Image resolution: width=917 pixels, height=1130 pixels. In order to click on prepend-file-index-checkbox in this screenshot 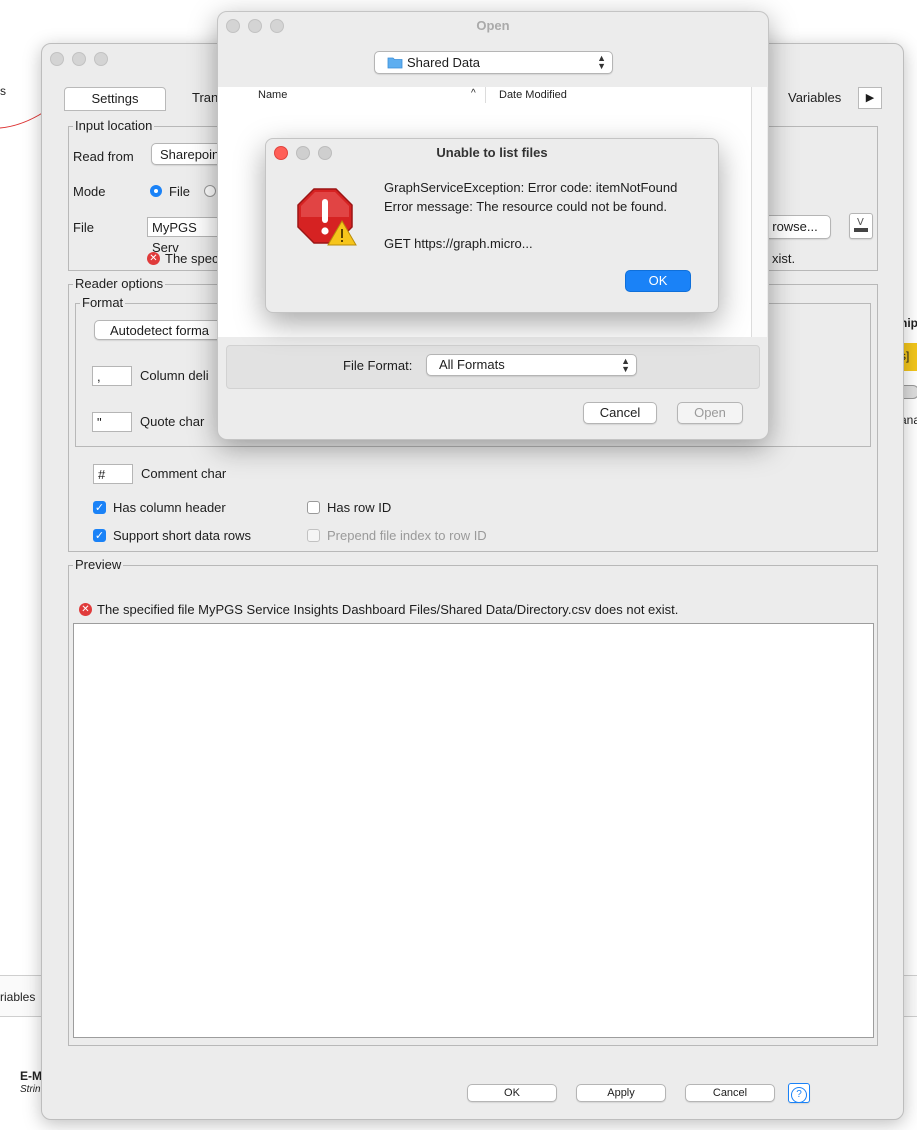, I will do `click(313, 535)`.